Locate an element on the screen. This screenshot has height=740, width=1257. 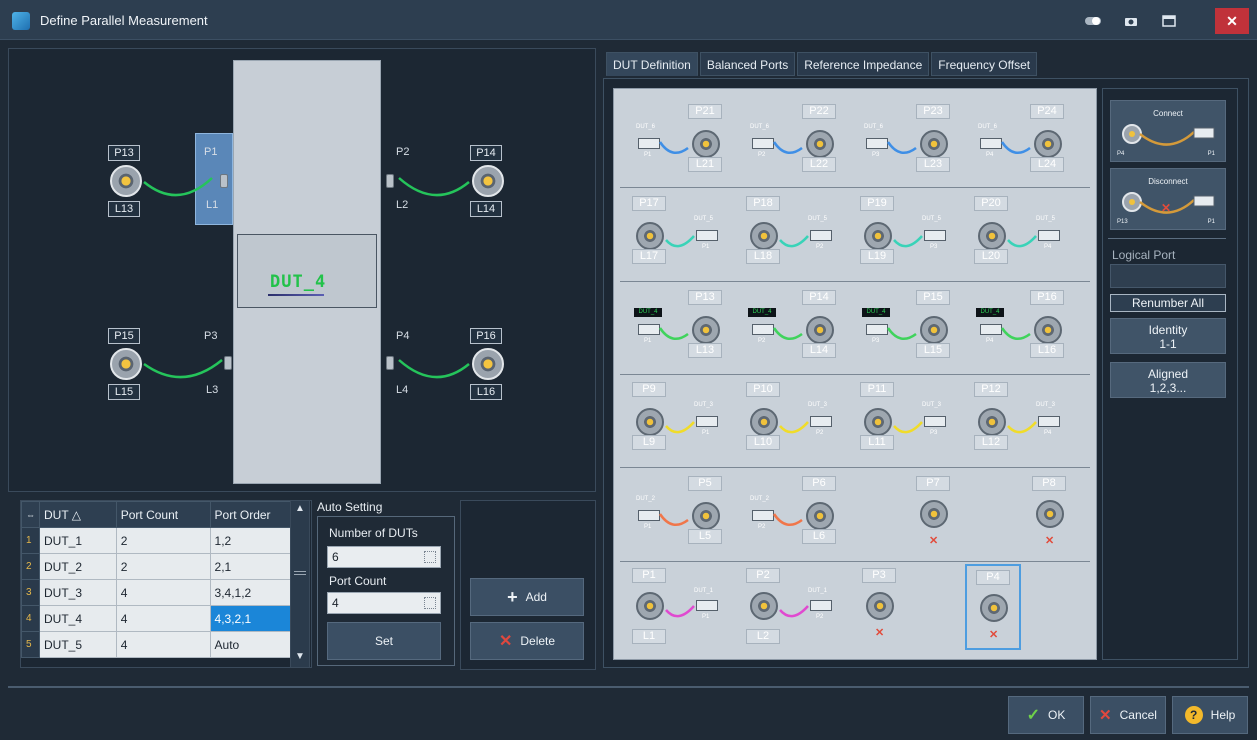
scroll-down-icon: ▼ is located at coordinates (300, 657).